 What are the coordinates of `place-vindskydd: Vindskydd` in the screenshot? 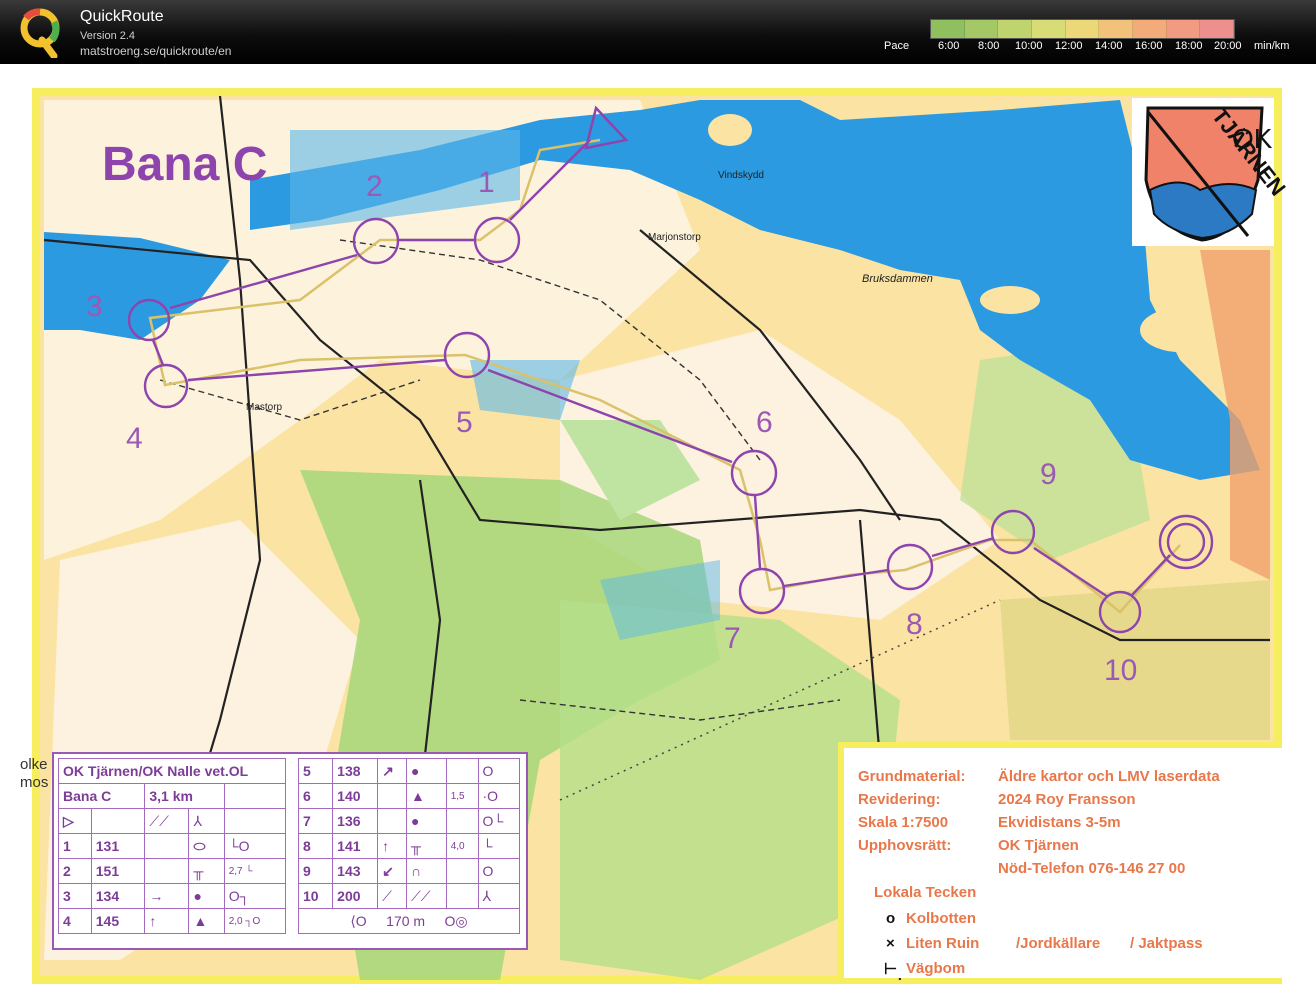 It's located at (741, 175).